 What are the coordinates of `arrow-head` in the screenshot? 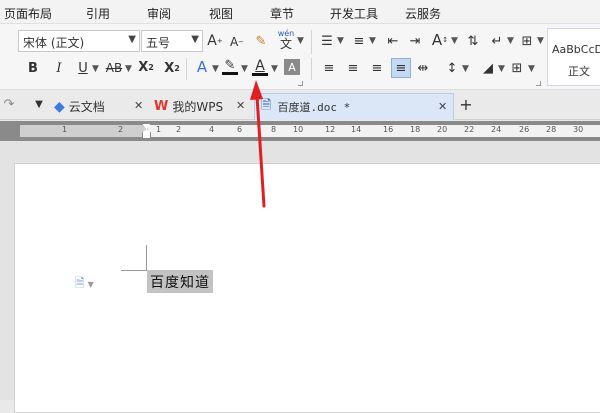 It's located at (256, 90).